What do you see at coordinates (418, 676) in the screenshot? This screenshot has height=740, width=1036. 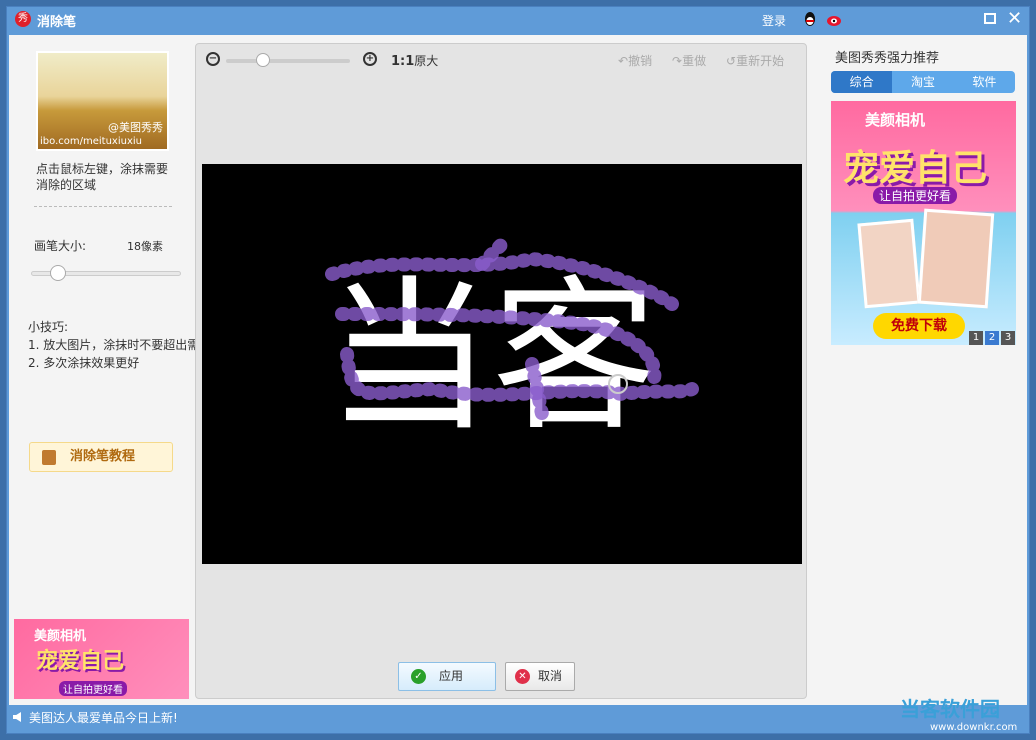 I see `check-icon: ✓` at bounding box center [418, 676].